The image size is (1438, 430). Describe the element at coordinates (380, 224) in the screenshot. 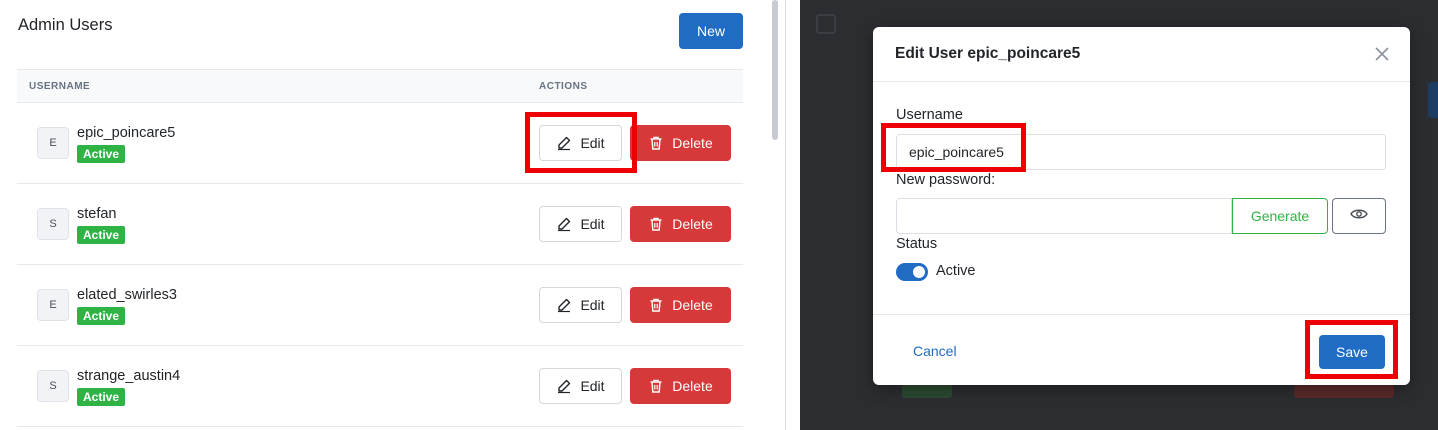

I see `table-row: Sstefan Active Edit Delete` at that location.